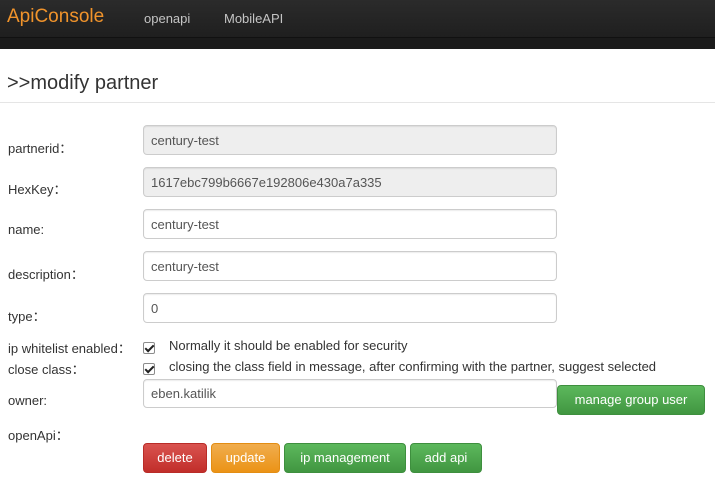 This screenshot has height=481, width=715. Describe the element at coordinates (631, 400) in the screenshot. I see `manage-group-user-button: manage group user` at that location.